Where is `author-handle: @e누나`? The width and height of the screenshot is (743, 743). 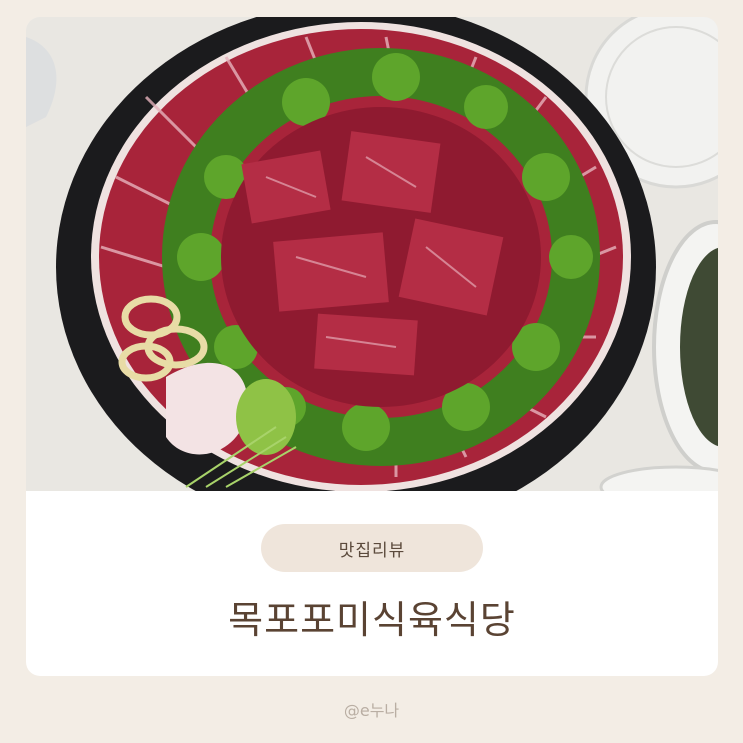
author-handle: @e누나 is located at coordinates (371, 710).